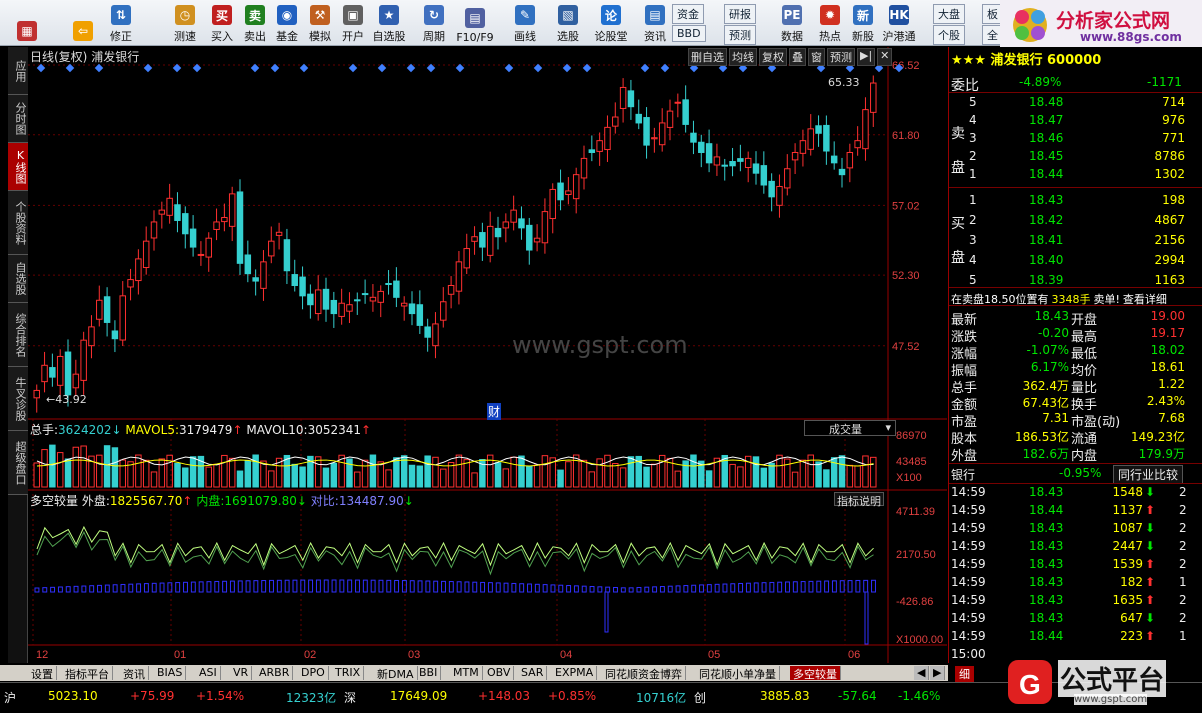  What do you see at coordinates (815, 673) in the screenshot?
I see `bottom-tab-17: 多空较量` at bounding box center [815, 673].